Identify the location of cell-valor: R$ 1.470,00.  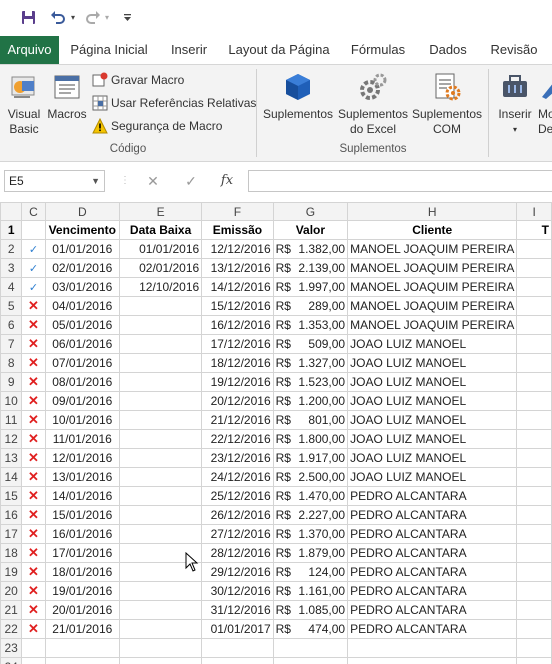
(310, 496).